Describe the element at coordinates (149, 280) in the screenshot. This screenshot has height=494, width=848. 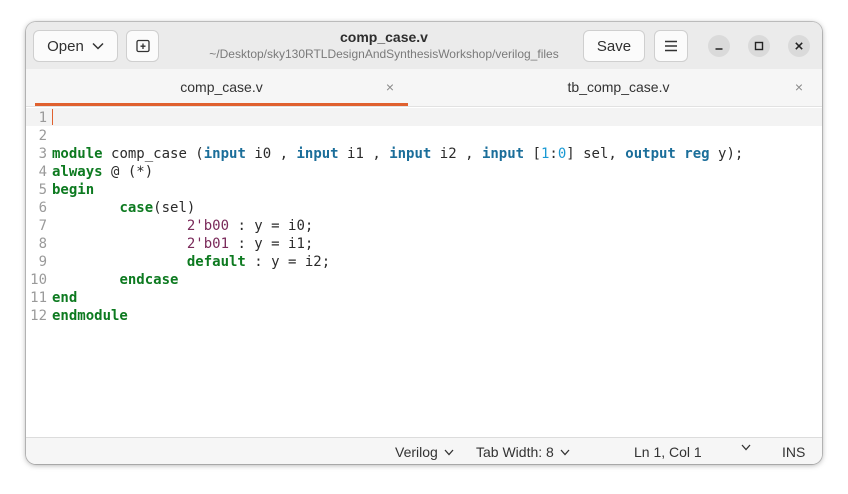
I see `code-token: endcase` at that location.